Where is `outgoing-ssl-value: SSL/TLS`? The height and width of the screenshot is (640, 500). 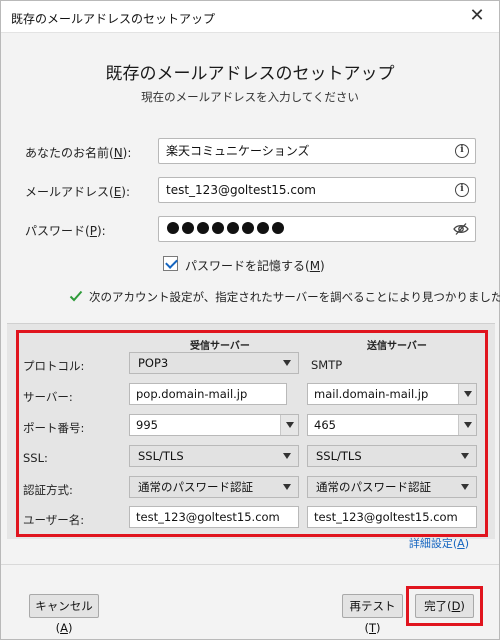 outgoing-ssl-value: SSL/TLS is located at coordinates (339, 456).